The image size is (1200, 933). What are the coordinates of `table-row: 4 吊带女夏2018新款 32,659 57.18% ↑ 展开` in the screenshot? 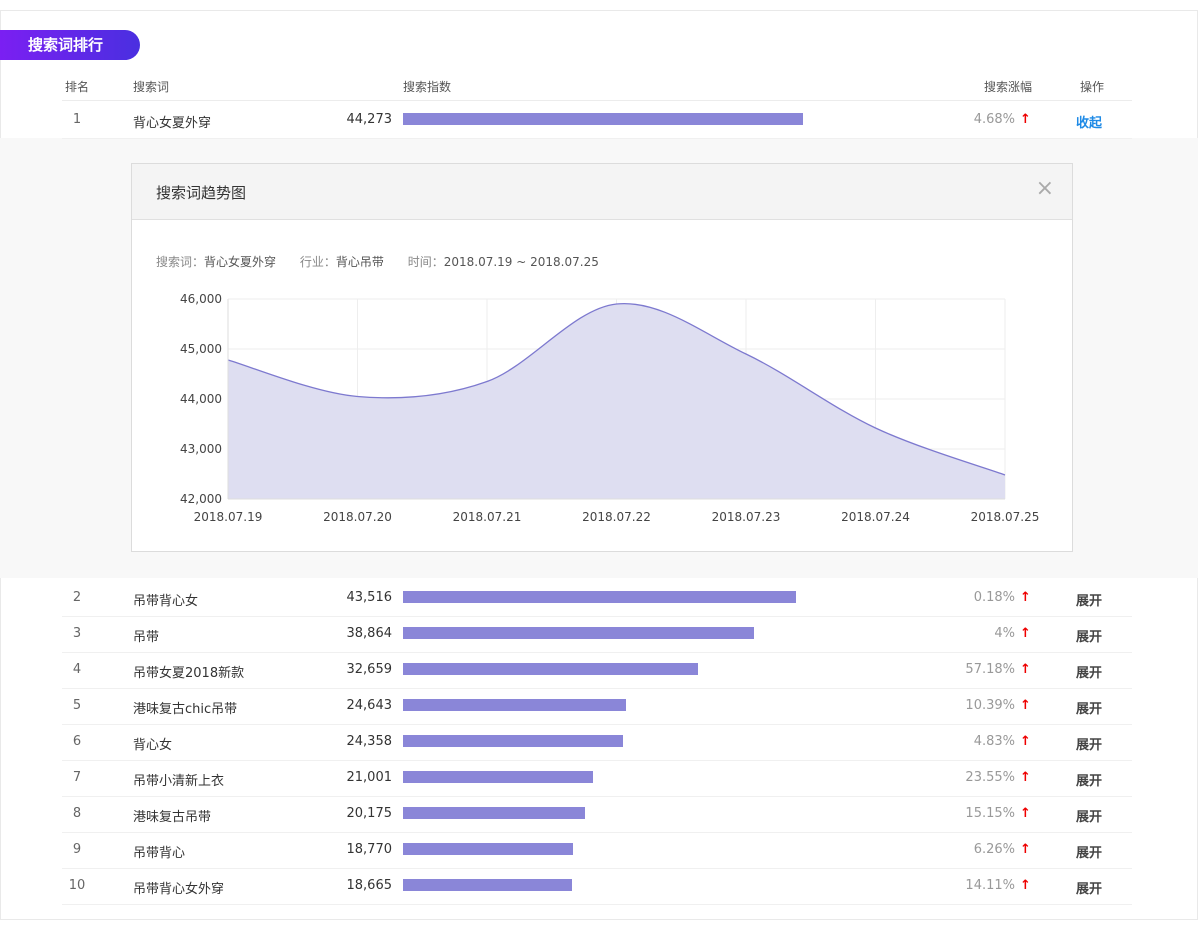 It's located at (597, 670).